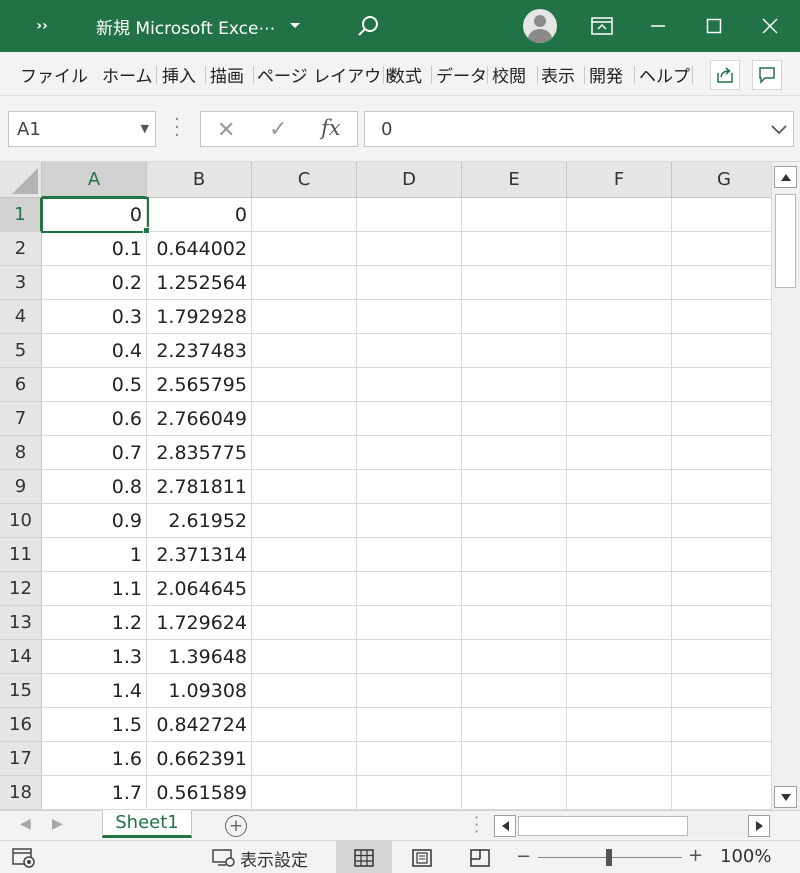  What do you see at coordinates (619, 249) in the screenshot?
I see `cell-f2` at bounding box center [619, 249].